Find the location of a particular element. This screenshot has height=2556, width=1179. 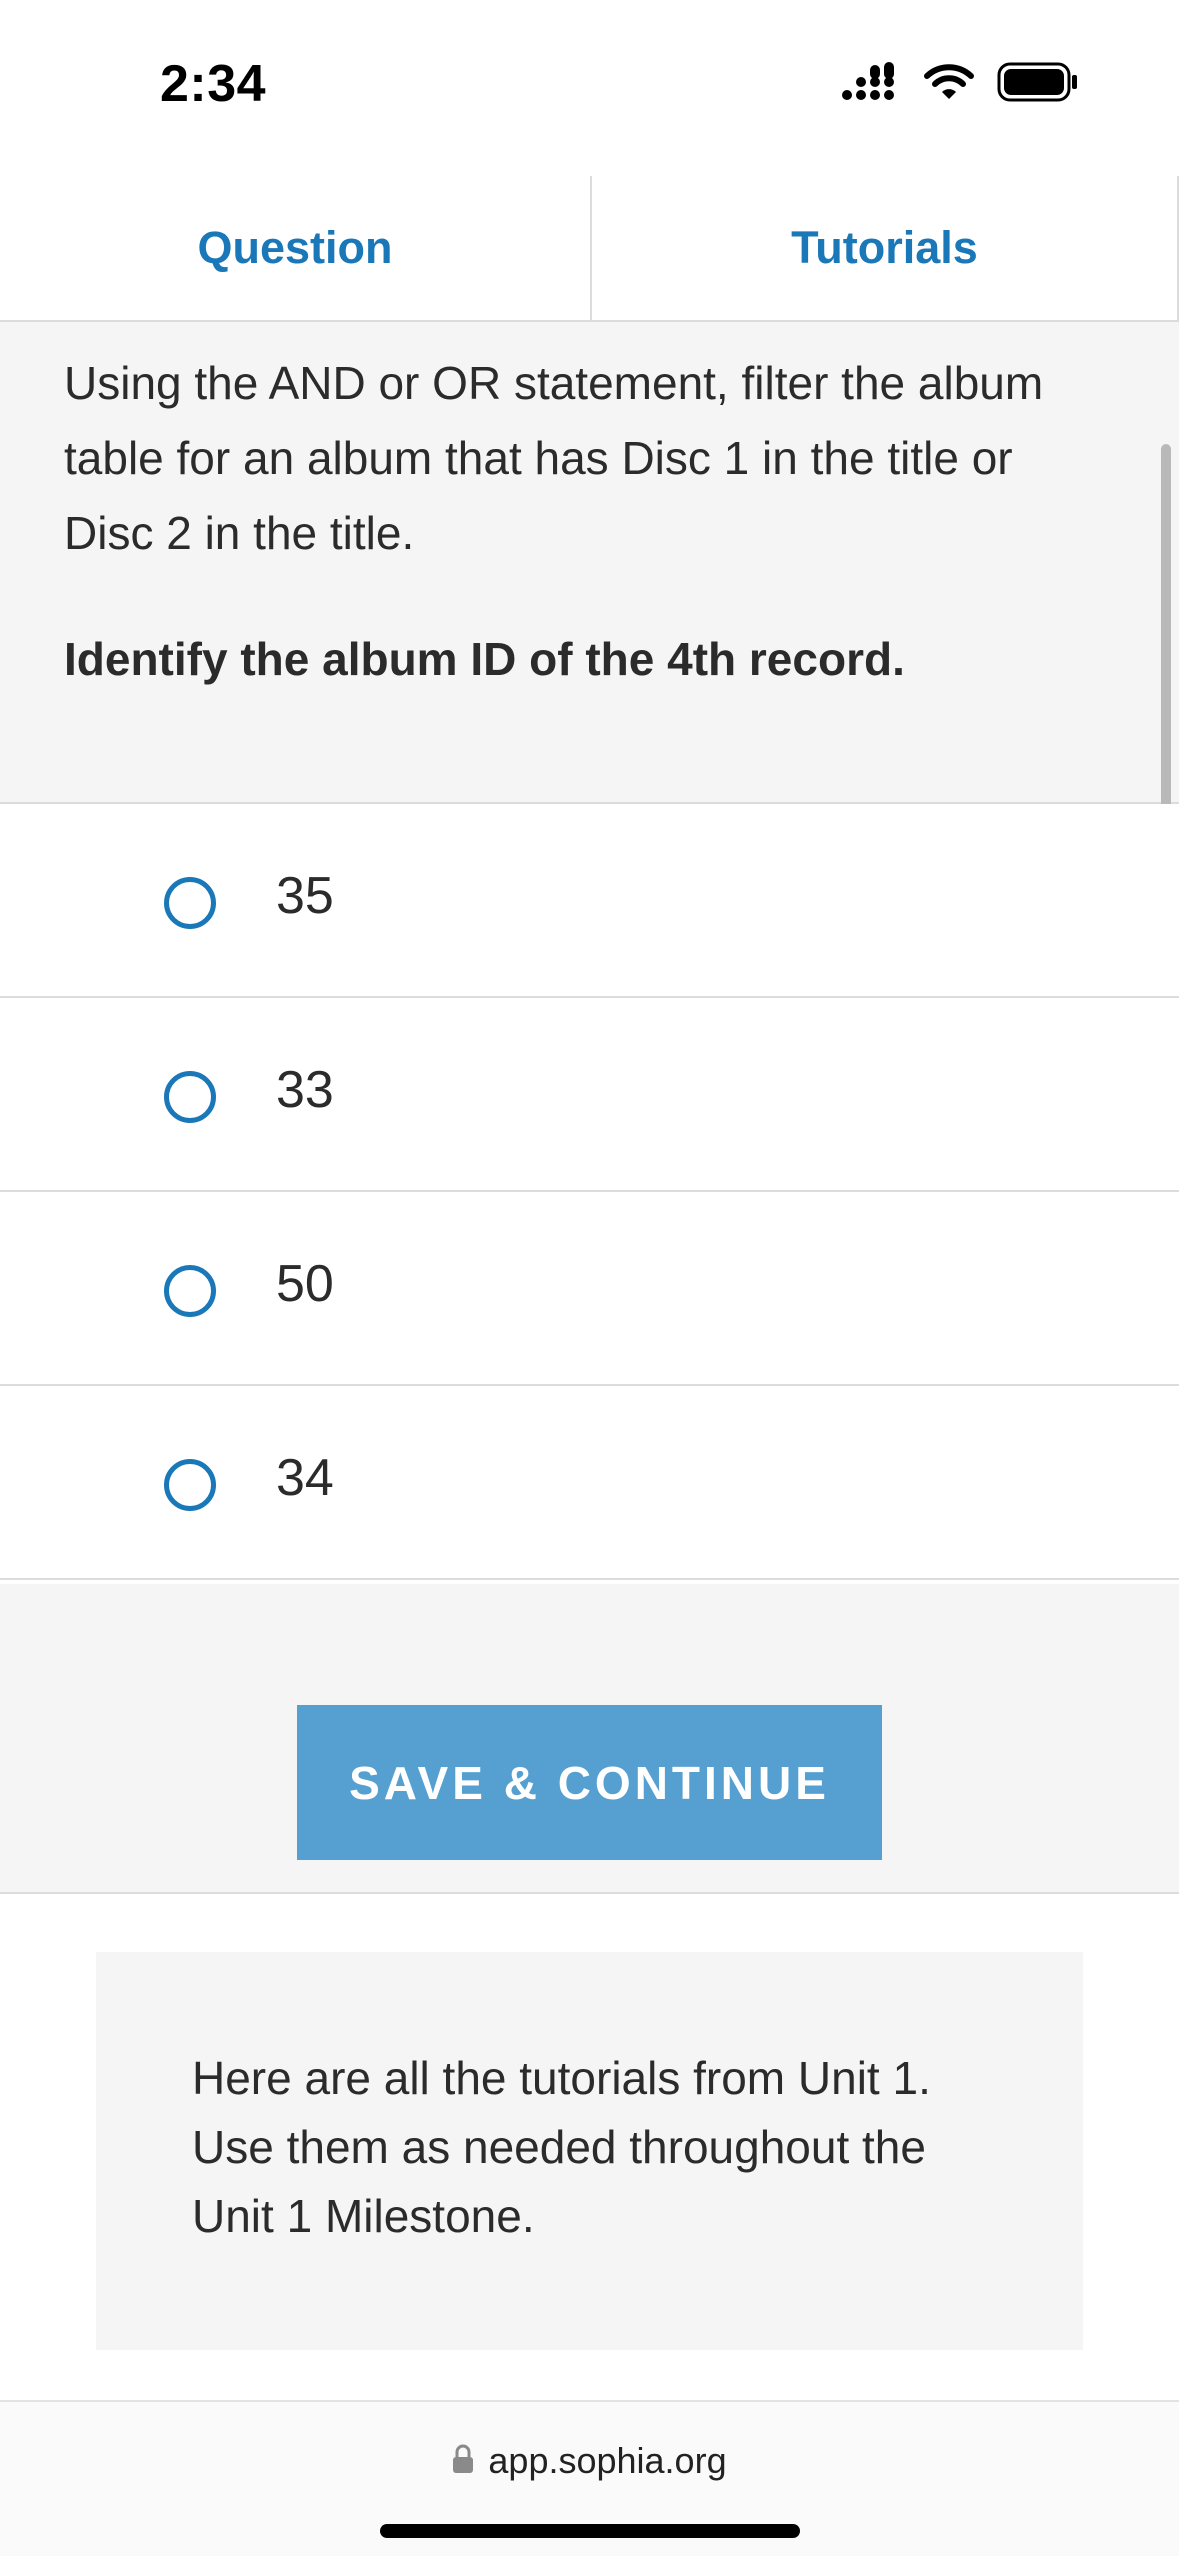

battery-icon is located at coordinates (1038, 84).